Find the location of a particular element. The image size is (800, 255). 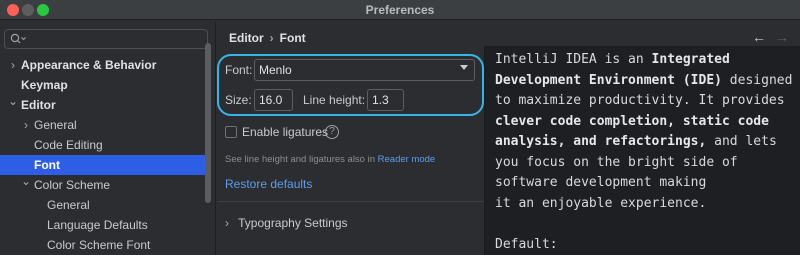

preview-line: to maximize productivity. It provides is located at coordinates (643, 101).